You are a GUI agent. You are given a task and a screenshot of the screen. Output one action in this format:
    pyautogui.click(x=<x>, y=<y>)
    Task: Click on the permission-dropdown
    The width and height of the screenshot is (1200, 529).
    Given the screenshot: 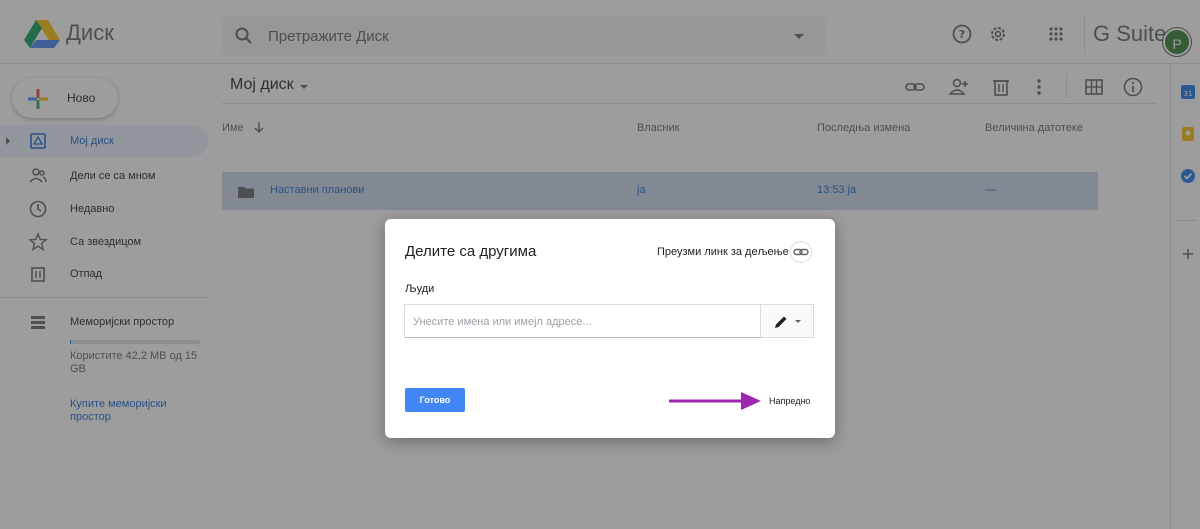 What is the action you would take?
    pyautogui.click(x=787, y=321)
    